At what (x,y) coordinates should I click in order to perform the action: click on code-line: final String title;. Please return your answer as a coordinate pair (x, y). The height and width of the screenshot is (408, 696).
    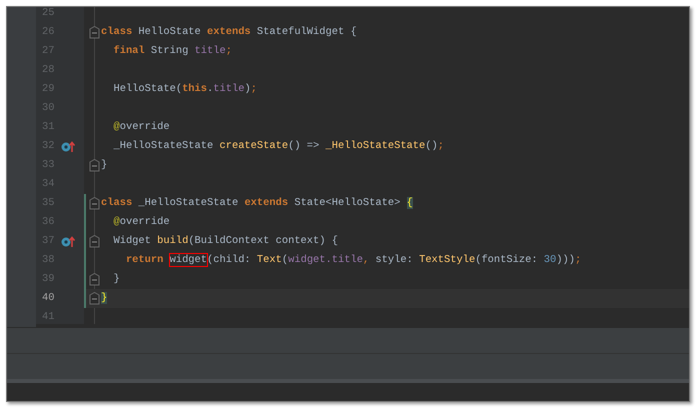
    Looking at the image, I should click on (172, 51).